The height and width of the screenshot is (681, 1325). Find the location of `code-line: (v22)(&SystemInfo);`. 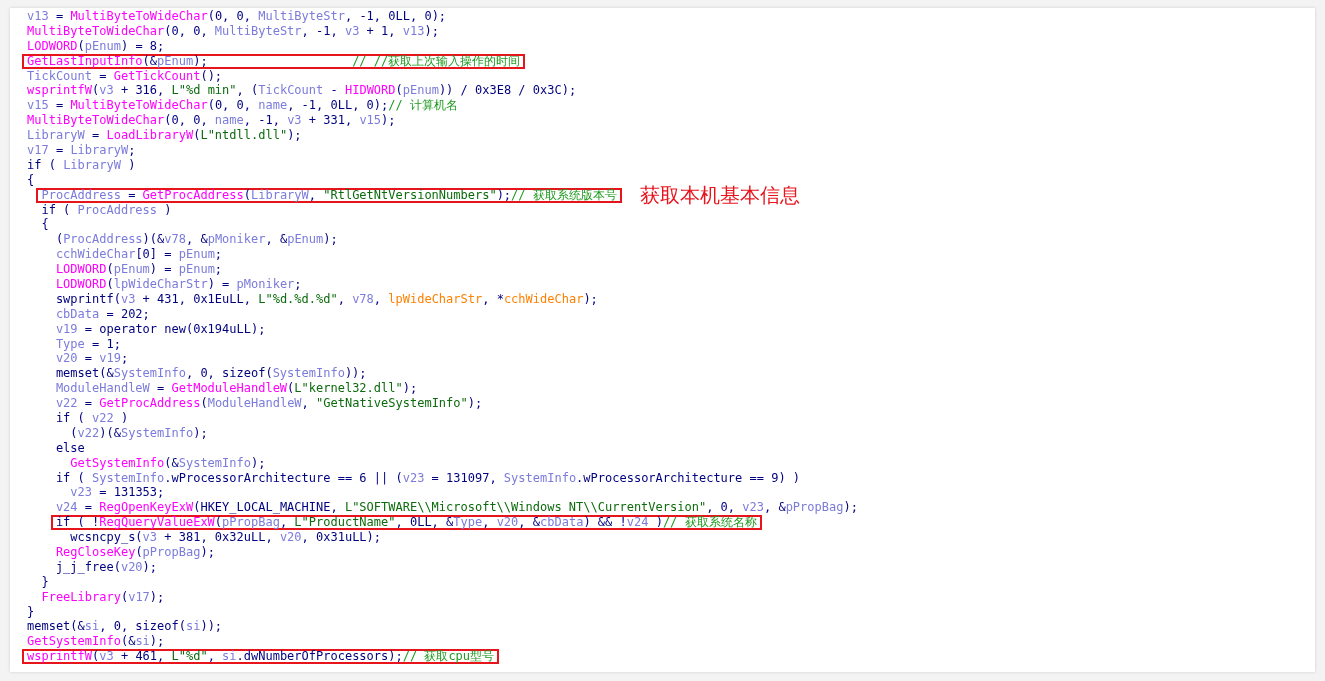

code-line: (v22)(&SystemInfo); is located at coordinates (139, 433).